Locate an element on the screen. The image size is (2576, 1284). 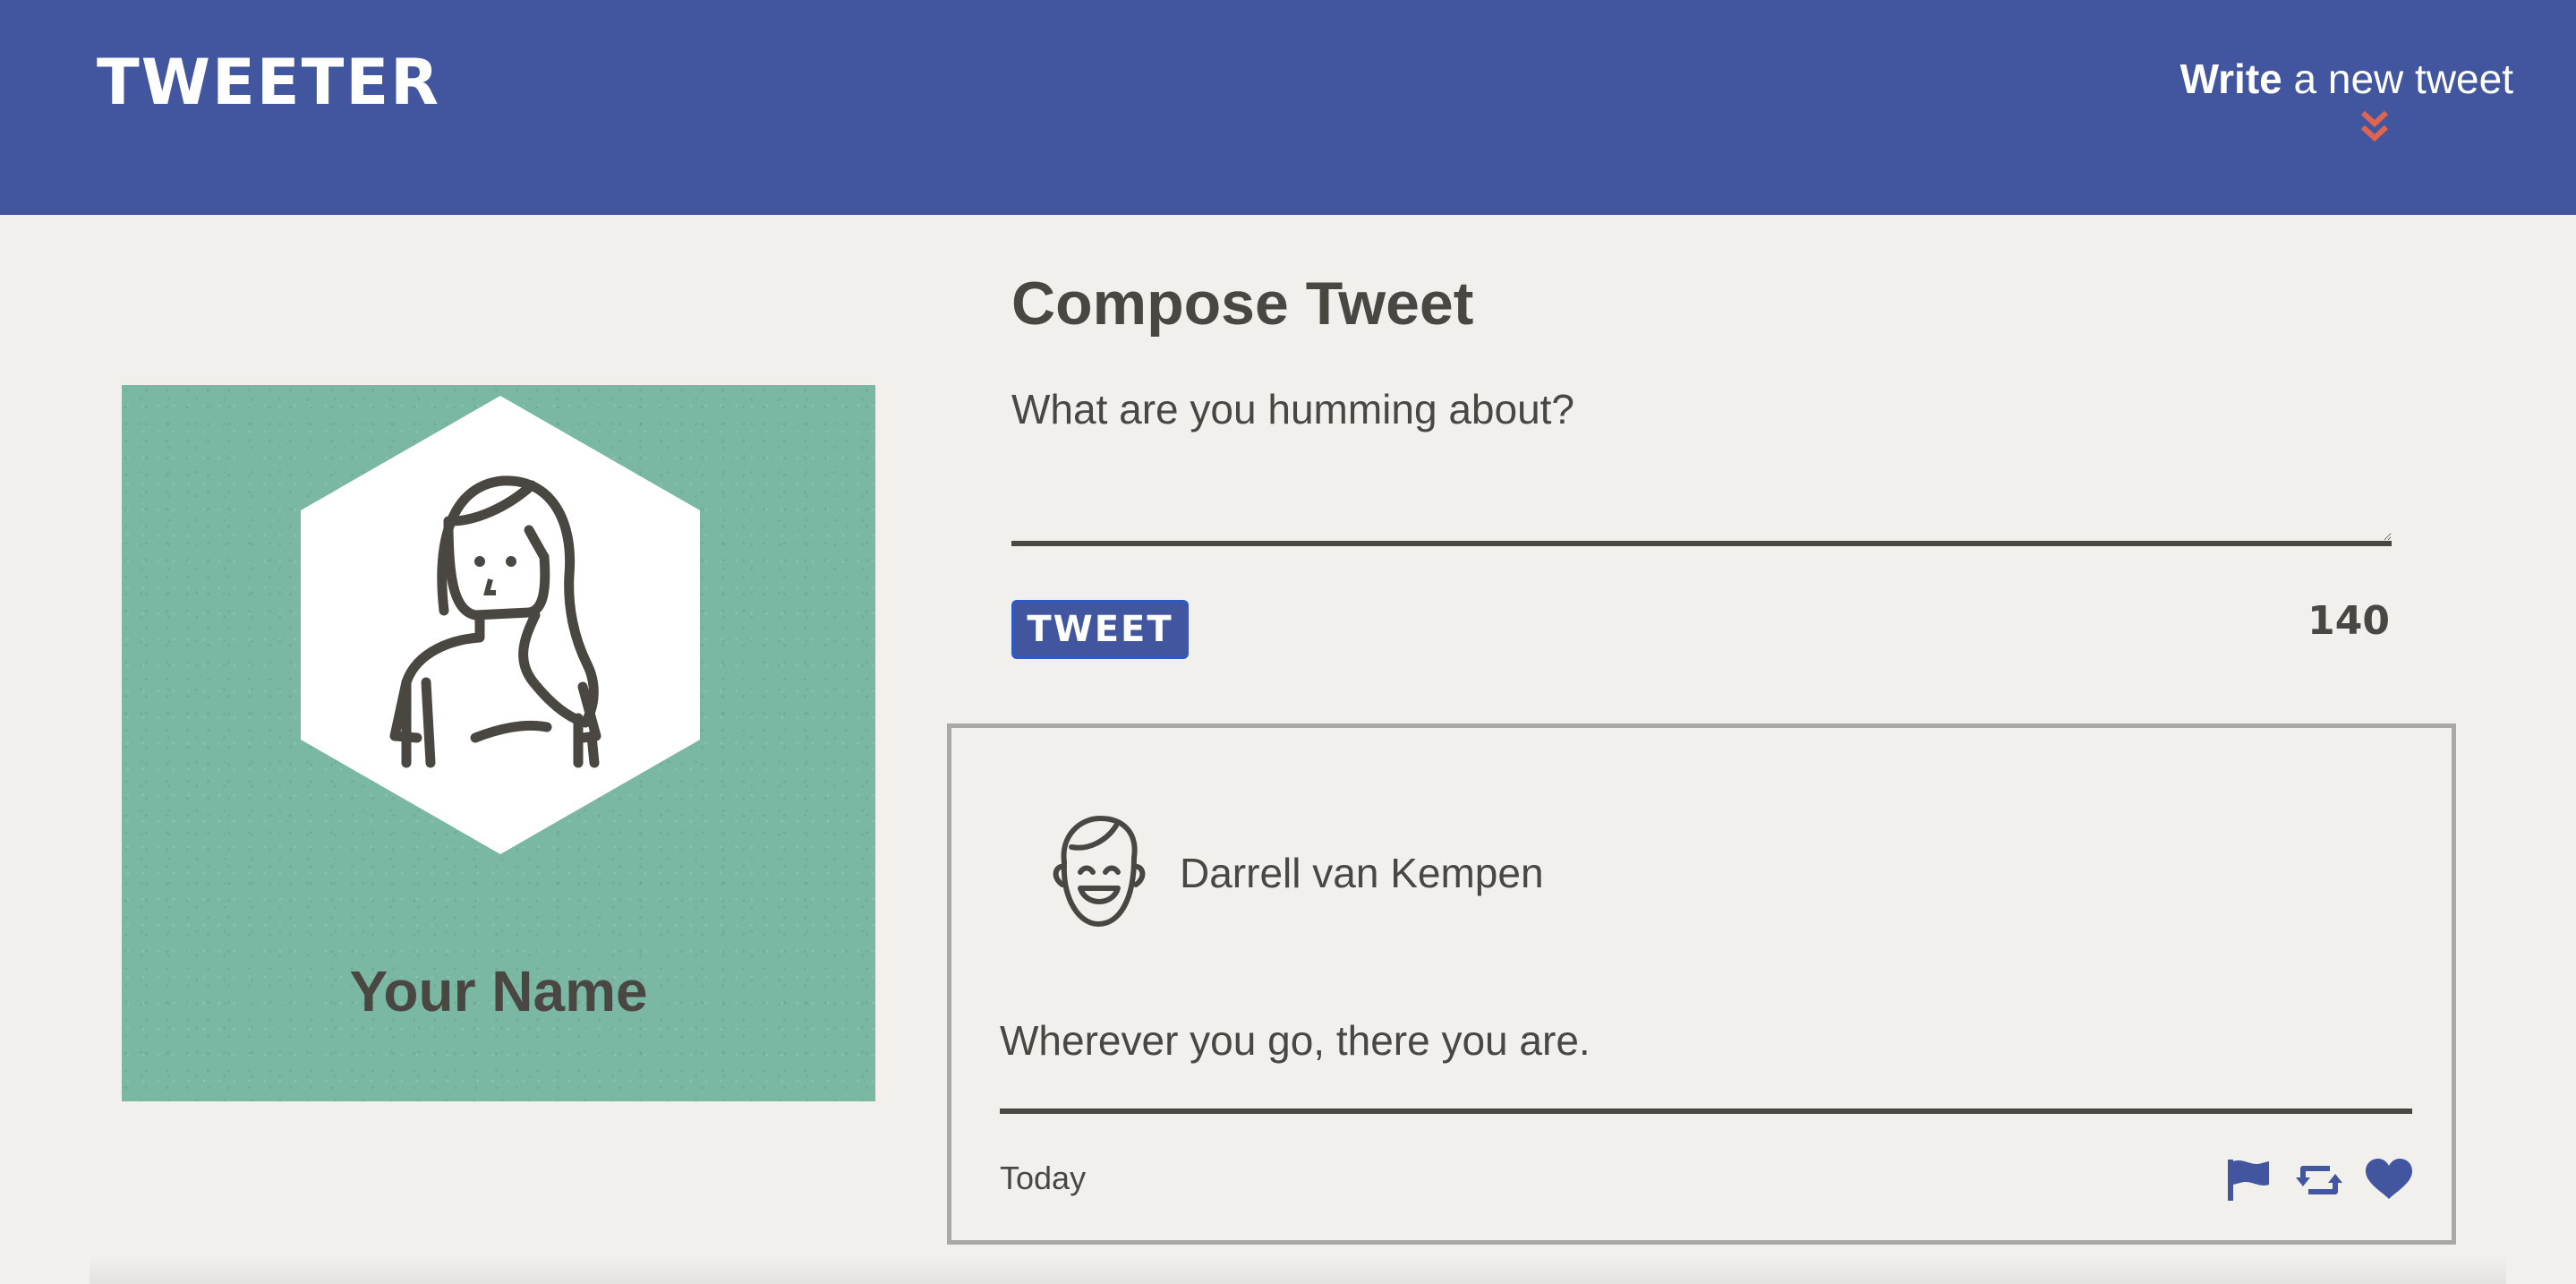
flag-icon is located at coordinates (2249, 1180).